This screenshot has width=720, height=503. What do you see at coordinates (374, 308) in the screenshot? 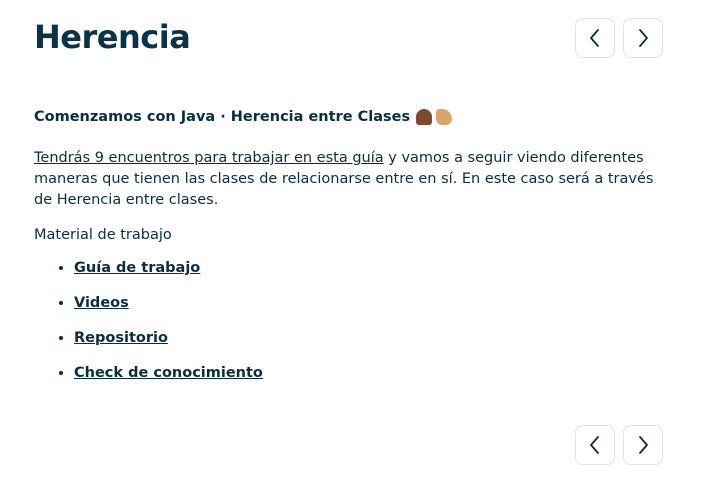
I see `list-item: Videos` at bounding box center [374, 308].